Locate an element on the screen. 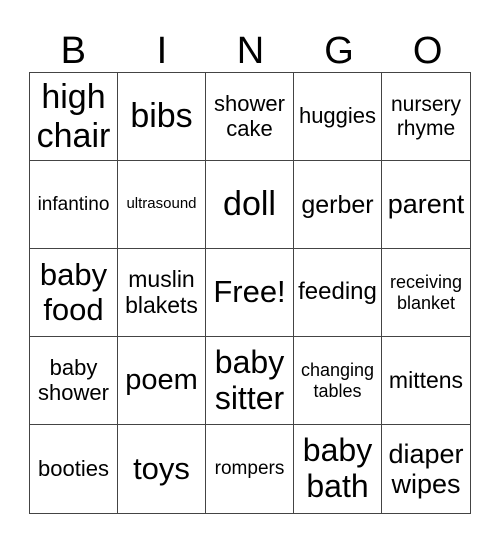 The height and width of the screenshot is (544, 500). bingo-cell: shower cake is located at coordinates (250, 117).